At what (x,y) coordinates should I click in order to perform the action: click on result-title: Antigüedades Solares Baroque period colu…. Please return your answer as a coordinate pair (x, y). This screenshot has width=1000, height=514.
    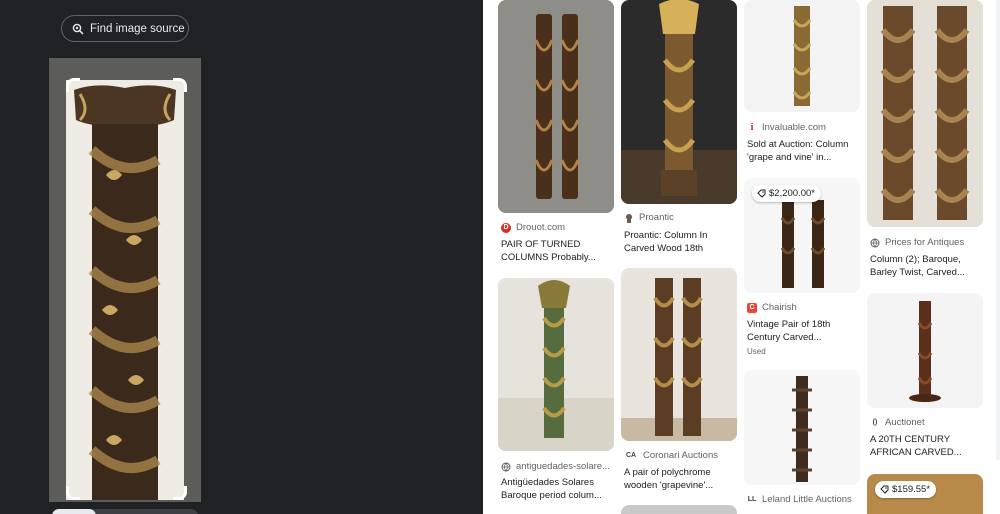
    Looking at the image, I should click on (557, 489).